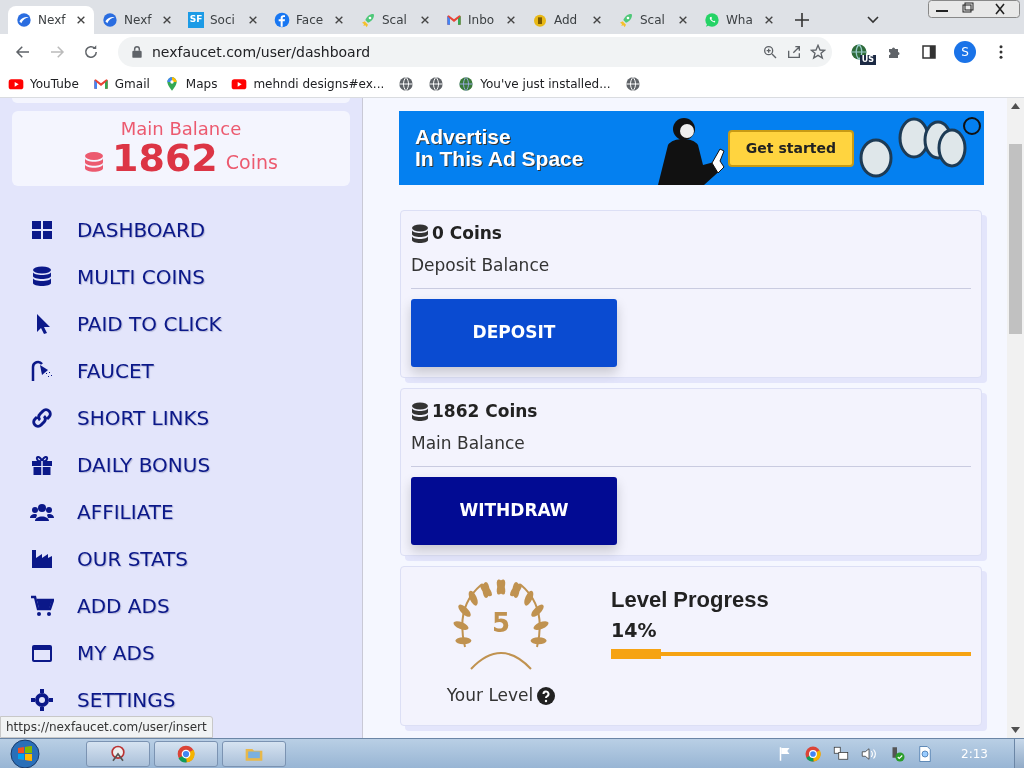  What do you see at coordinates (42, 370) in the screenshot?
I see `shower-icon` at bounding box center [42, 370].